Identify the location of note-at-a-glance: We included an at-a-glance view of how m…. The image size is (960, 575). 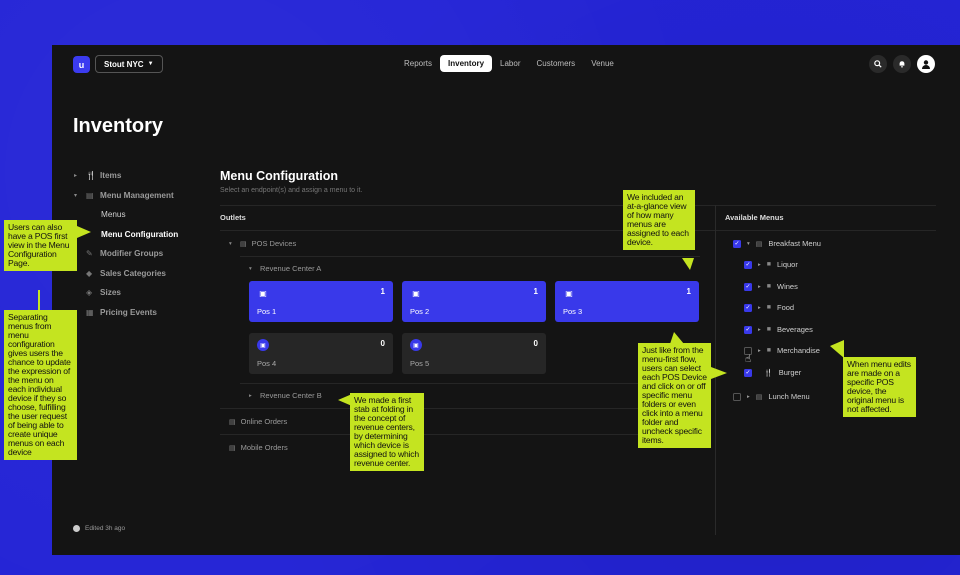
(659, 220).